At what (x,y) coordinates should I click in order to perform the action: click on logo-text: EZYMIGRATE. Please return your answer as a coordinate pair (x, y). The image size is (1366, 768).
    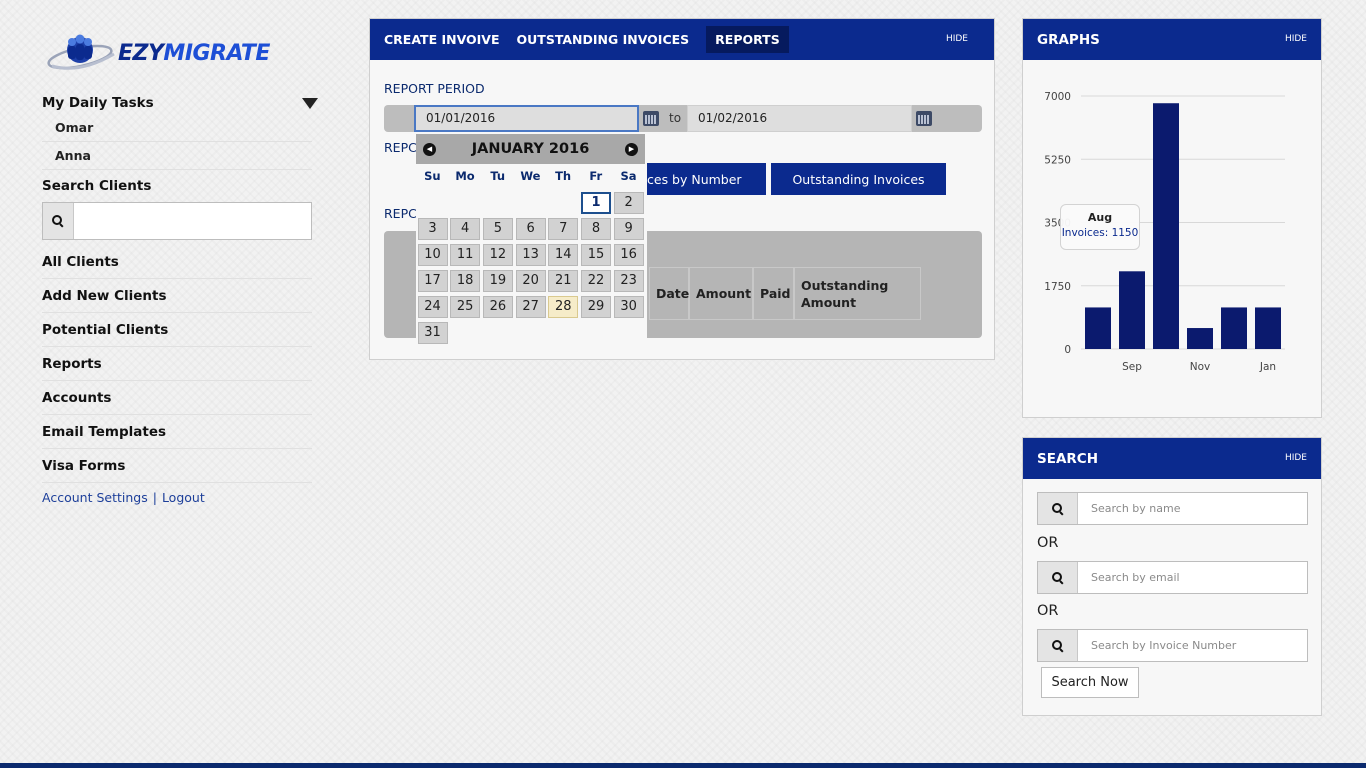
    Looking at the image, I should click on (194, 53).